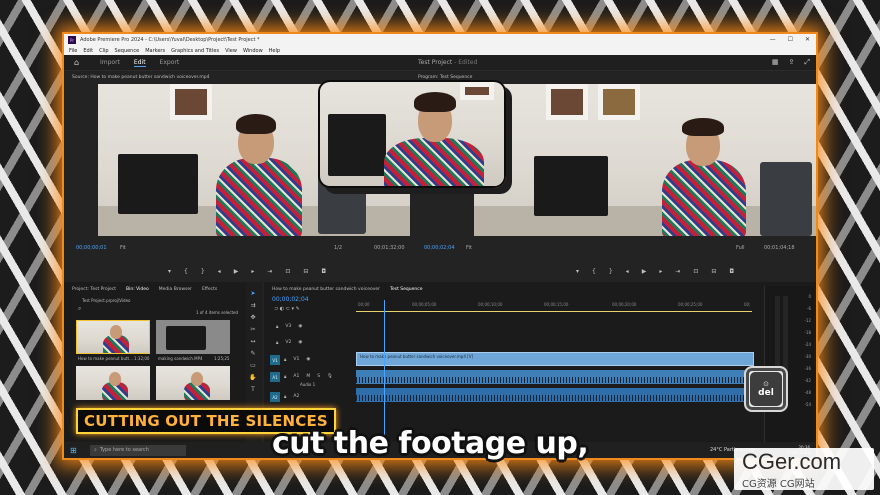  What do you see at coordinates (253, 329) in the screenshot?
I see `razor-tool-icon: ✂` at bounding box center [253, 329].